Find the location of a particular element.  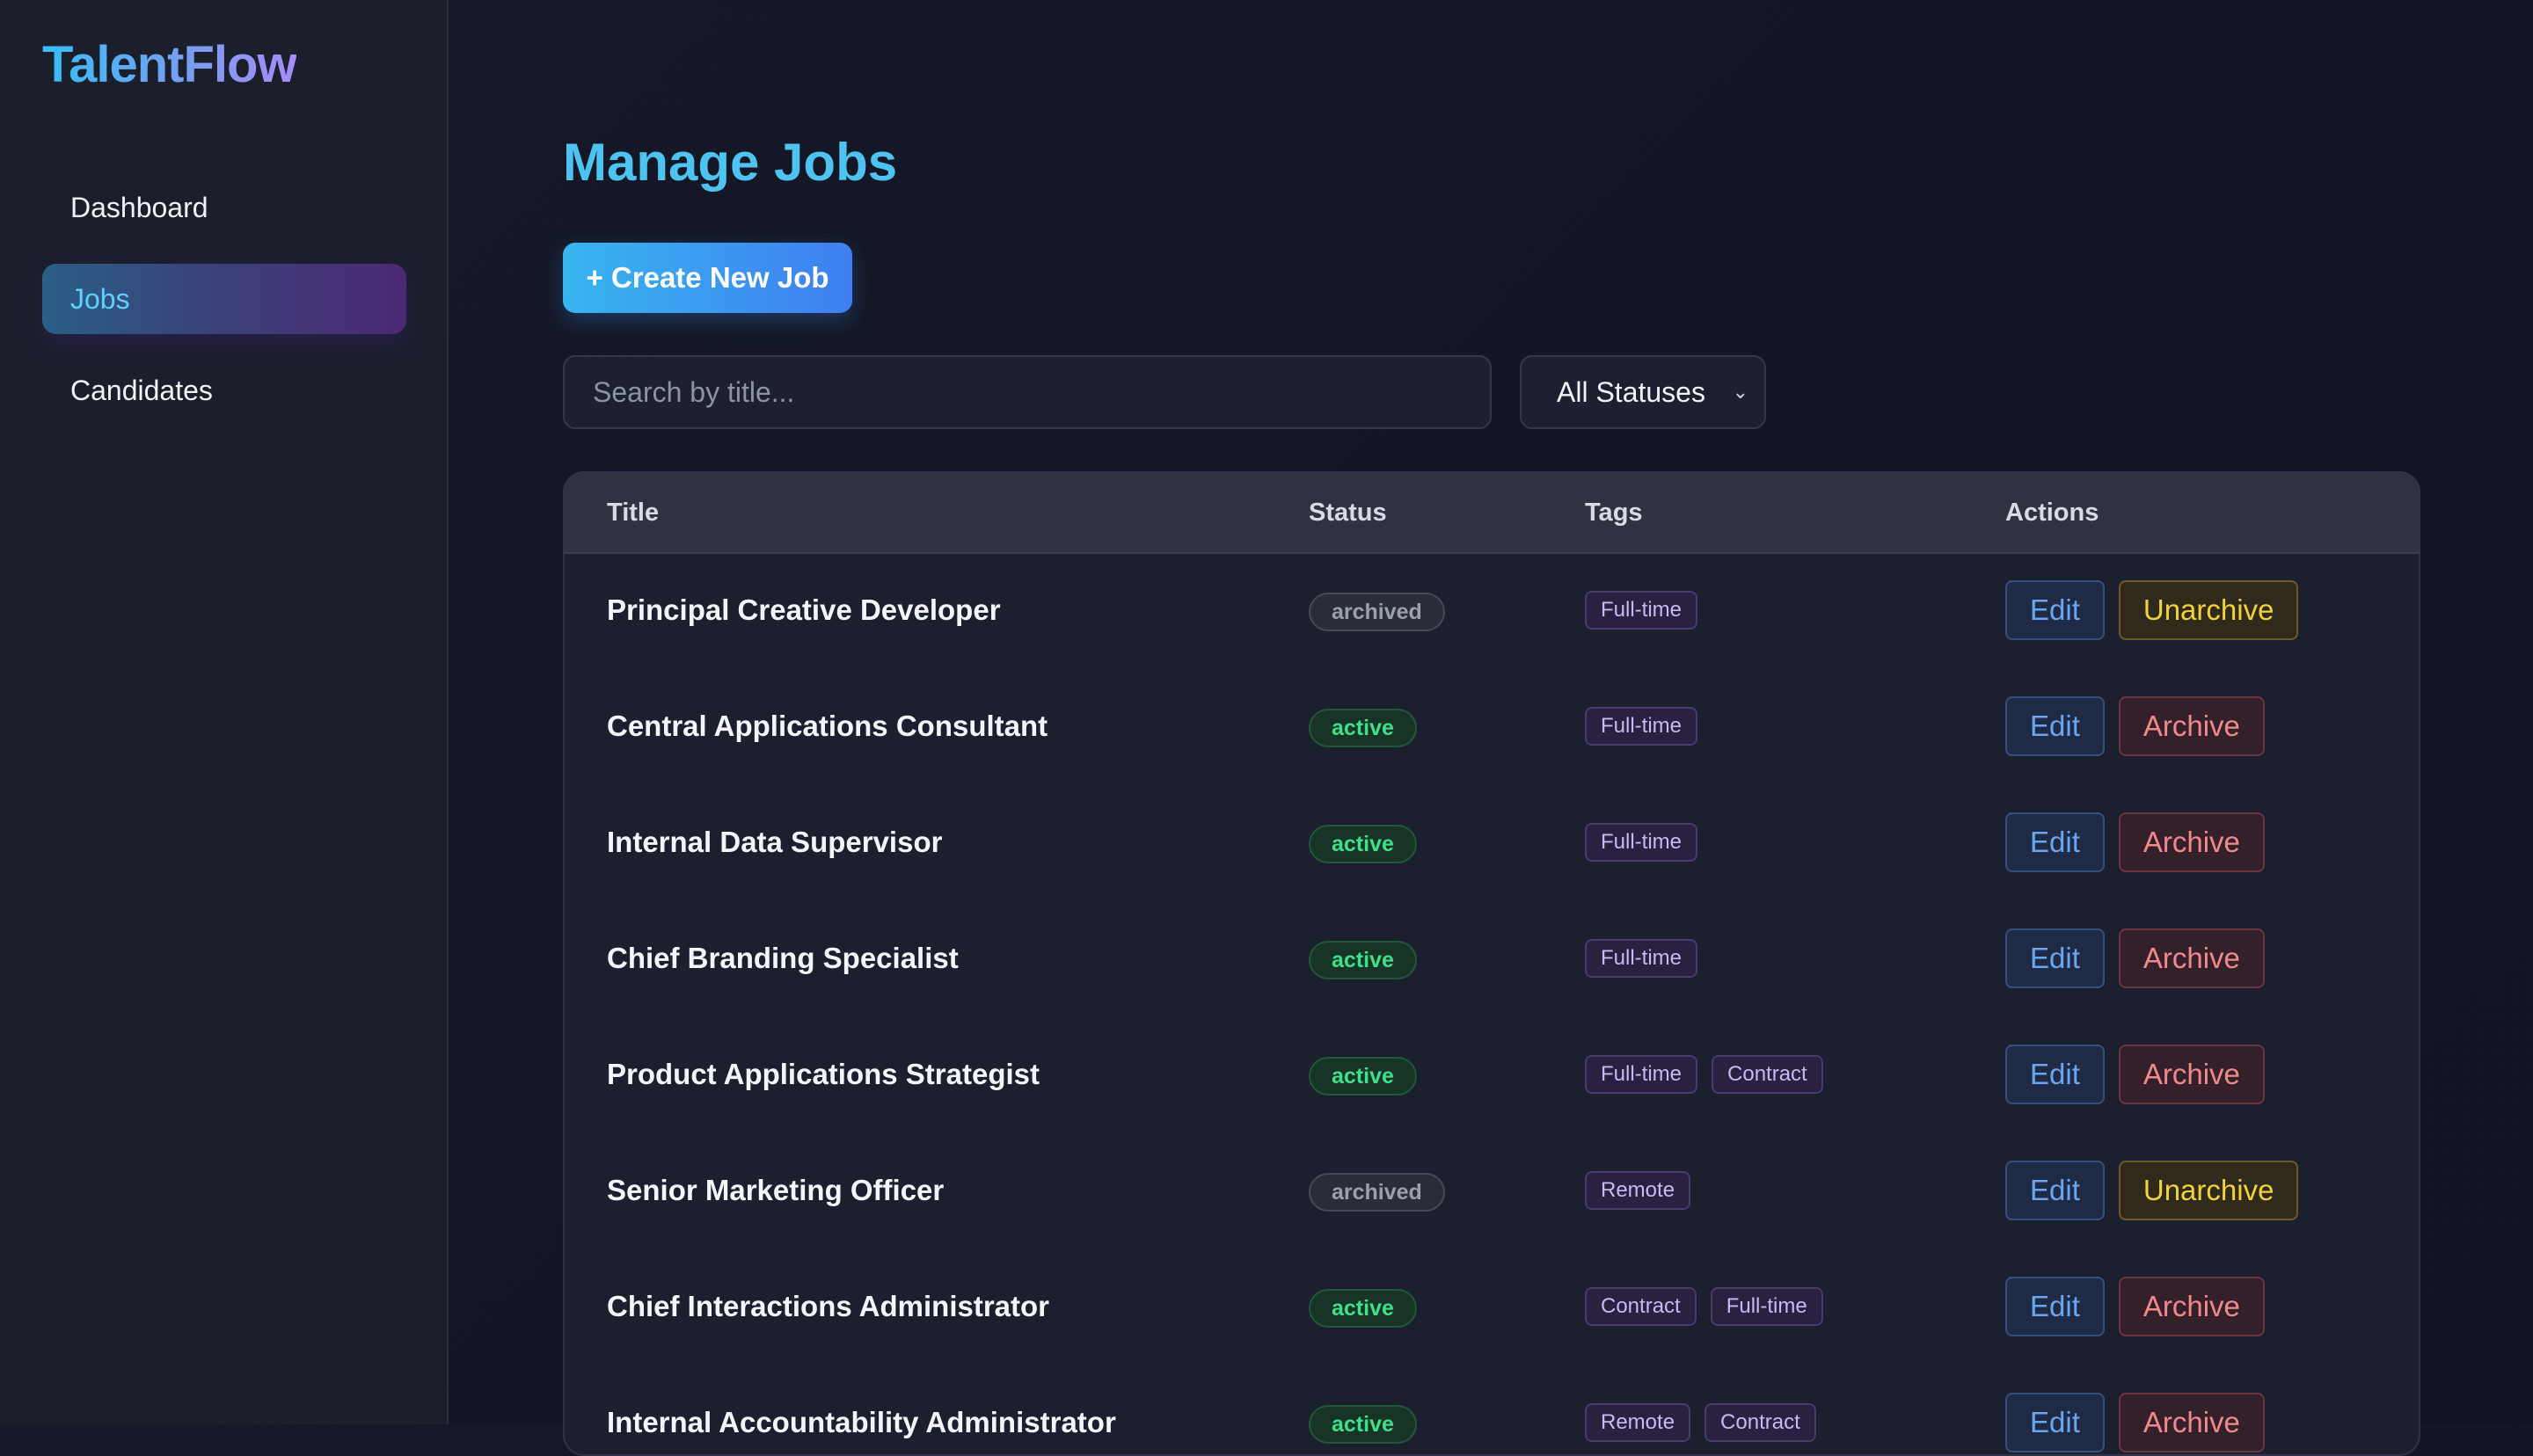

status-filter-select: All Statuses ⌄ is located at coordinates (1643, 392).